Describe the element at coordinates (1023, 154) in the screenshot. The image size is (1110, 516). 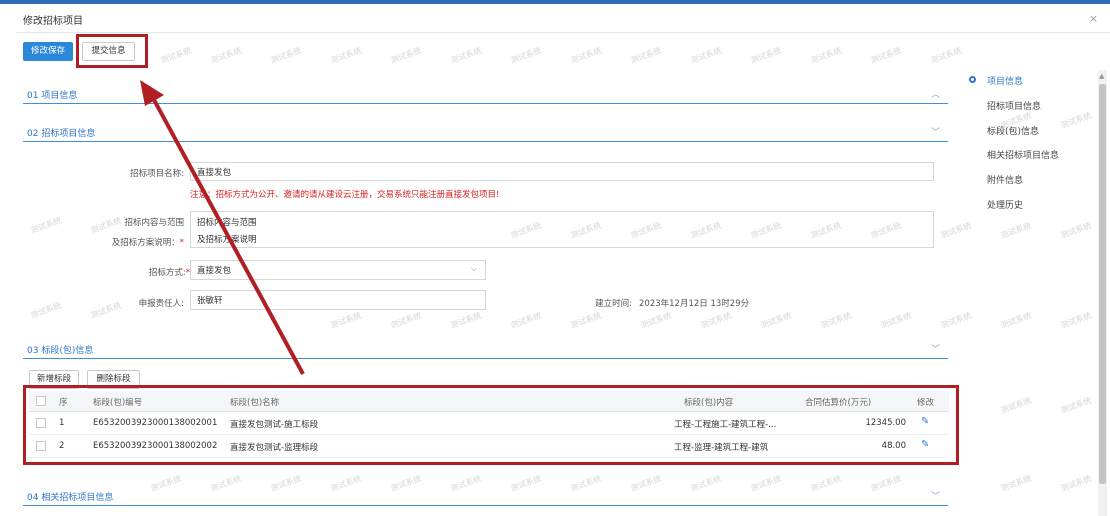
I see `nav-item-related-projects: 相关招标项目信息` at that location.